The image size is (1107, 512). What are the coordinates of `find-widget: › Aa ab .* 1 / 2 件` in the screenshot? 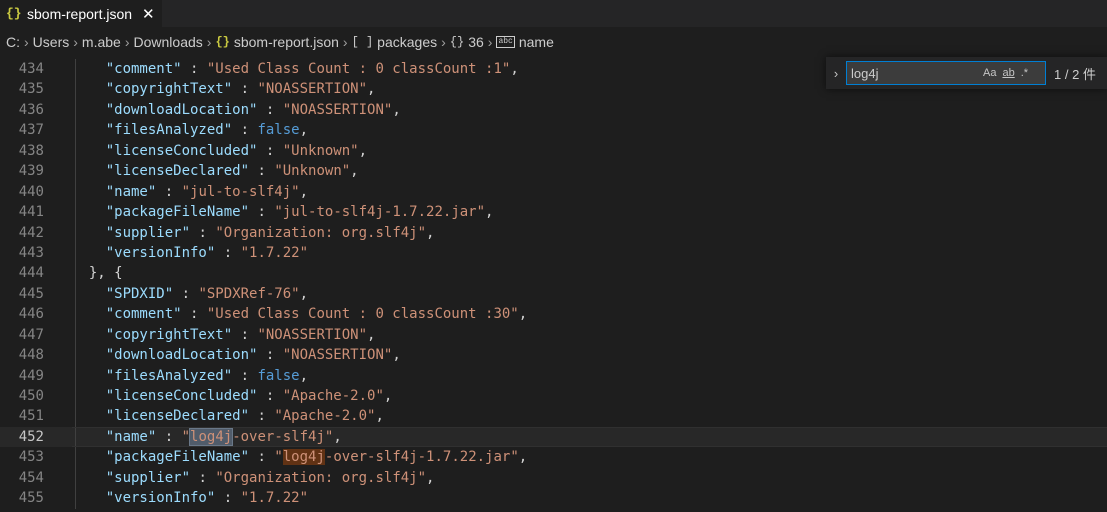 It's located at (966, 73).